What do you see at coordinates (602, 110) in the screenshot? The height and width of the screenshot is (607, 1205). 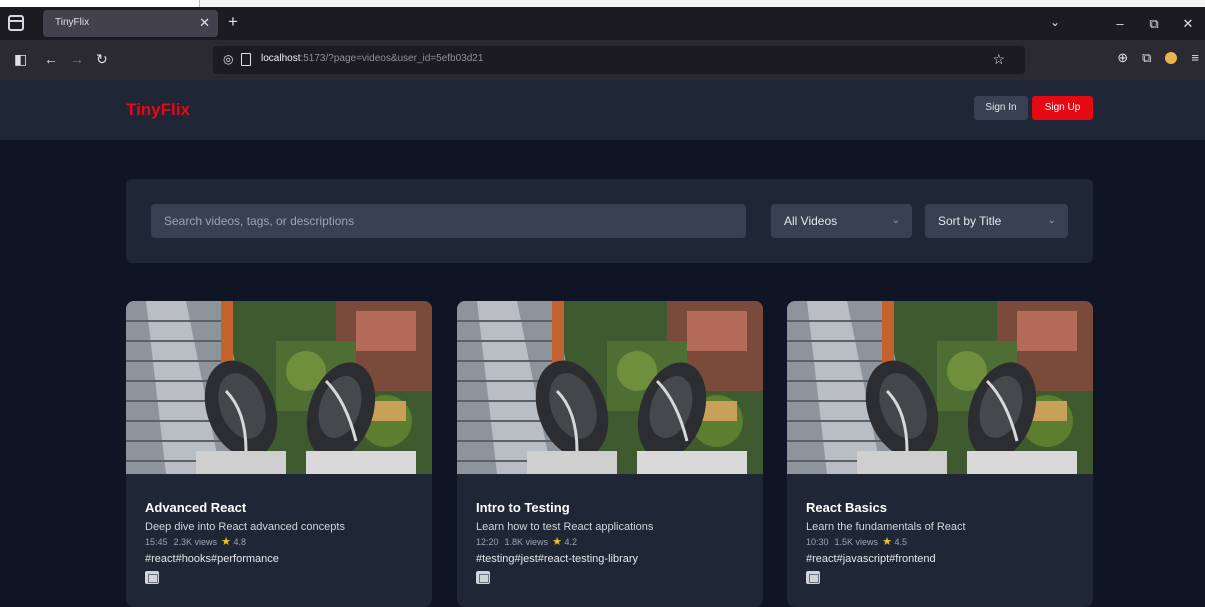 I see `app-header: TinyFlix Sign In Sign Up` at bounding box center [602, 110].